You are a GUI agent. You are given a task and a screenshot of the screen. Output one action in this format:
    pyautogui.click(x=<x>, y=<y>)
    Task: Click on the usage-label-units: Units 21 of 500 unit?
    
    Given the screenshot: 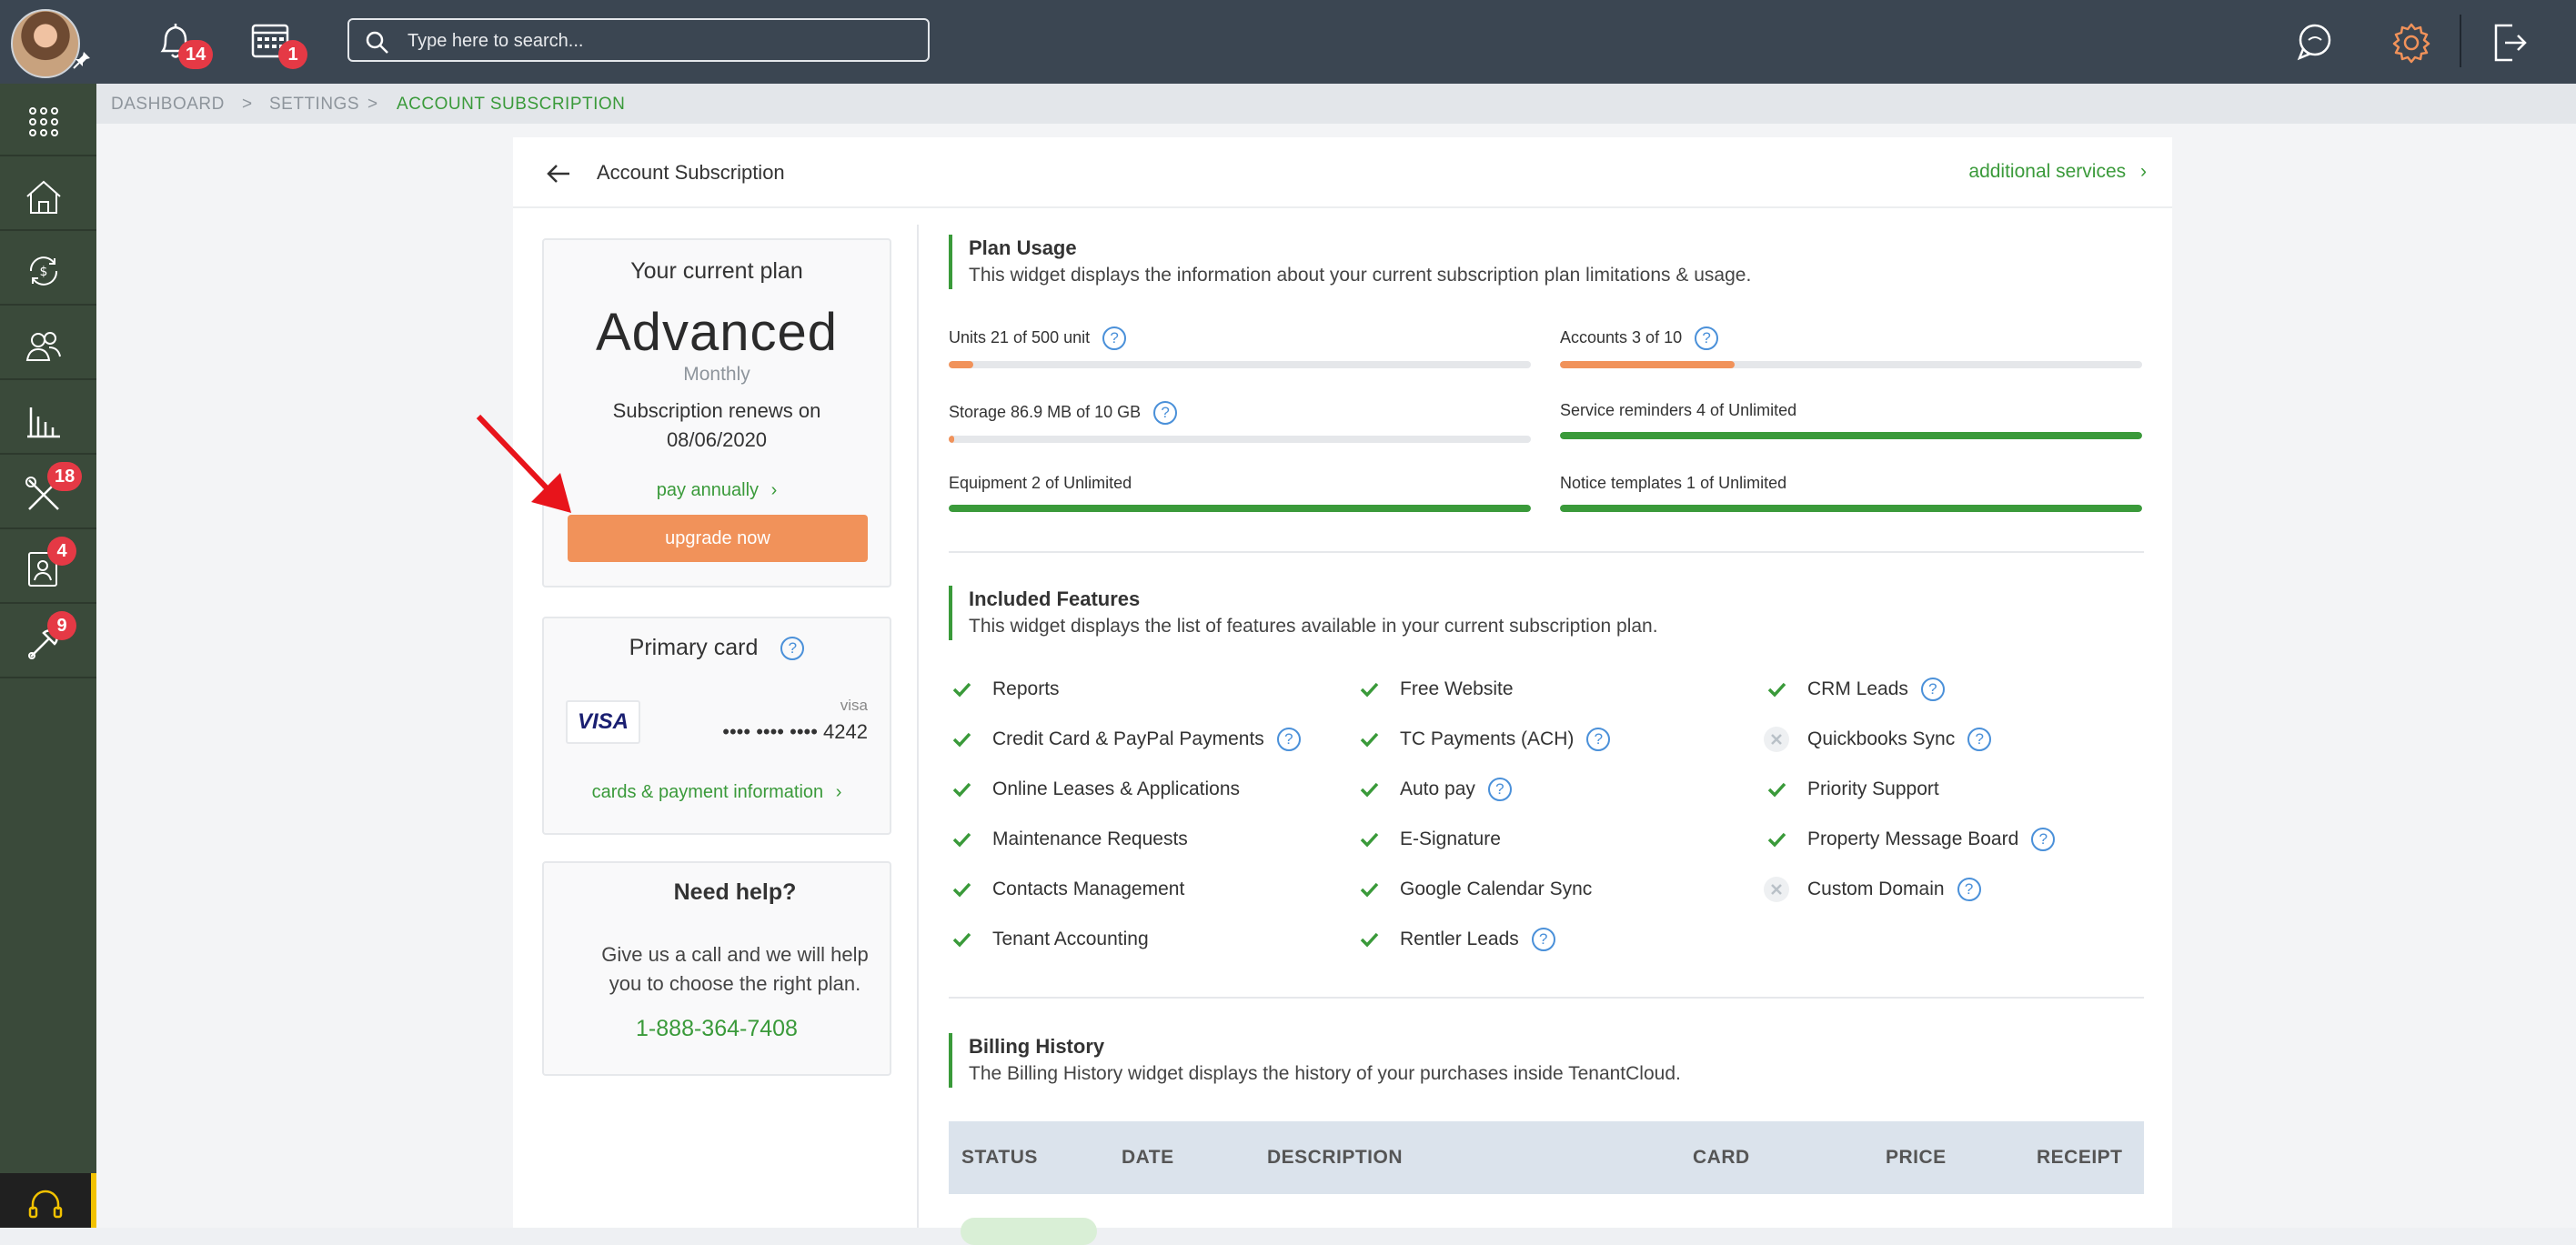 What is the action you would take?
    pyautogui.click(x=1038, y=338)
    